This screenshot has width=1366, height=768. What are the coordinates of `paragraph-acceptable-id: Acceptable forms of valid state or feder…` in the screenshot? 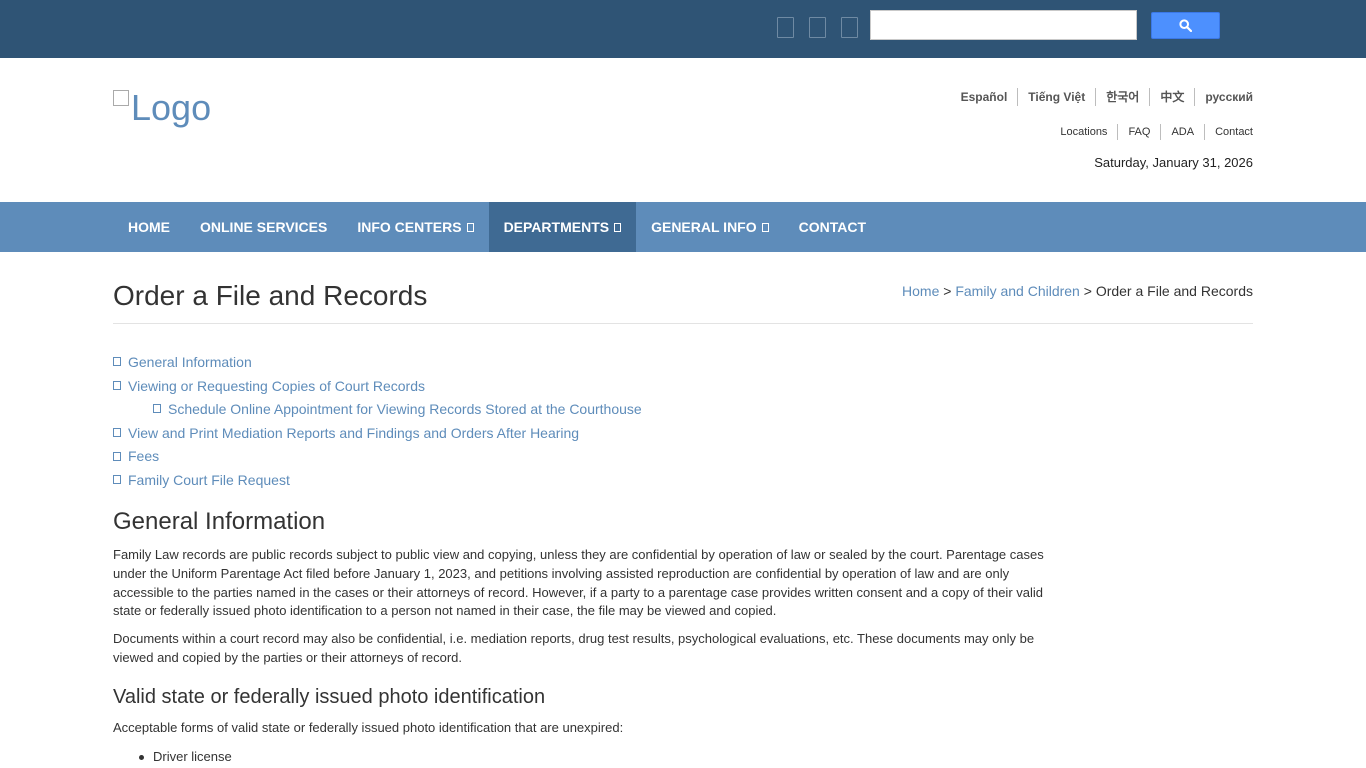 It's located at (368, 727).